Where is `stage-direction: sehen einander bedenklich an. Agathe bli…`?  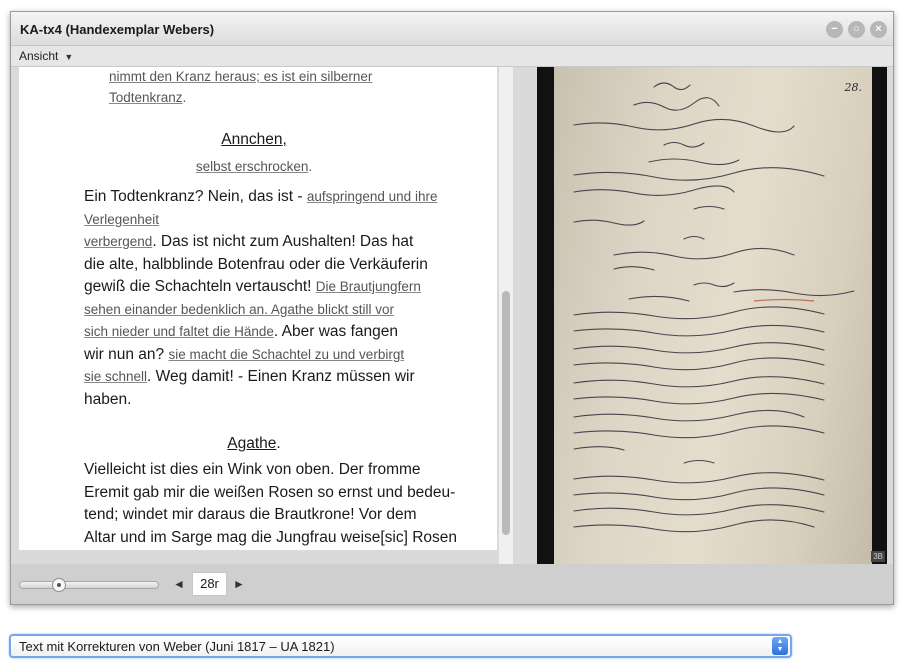
stage-direction: sehen einander bedenklich an. Agathe bli… is located at coordinates (239, 309).